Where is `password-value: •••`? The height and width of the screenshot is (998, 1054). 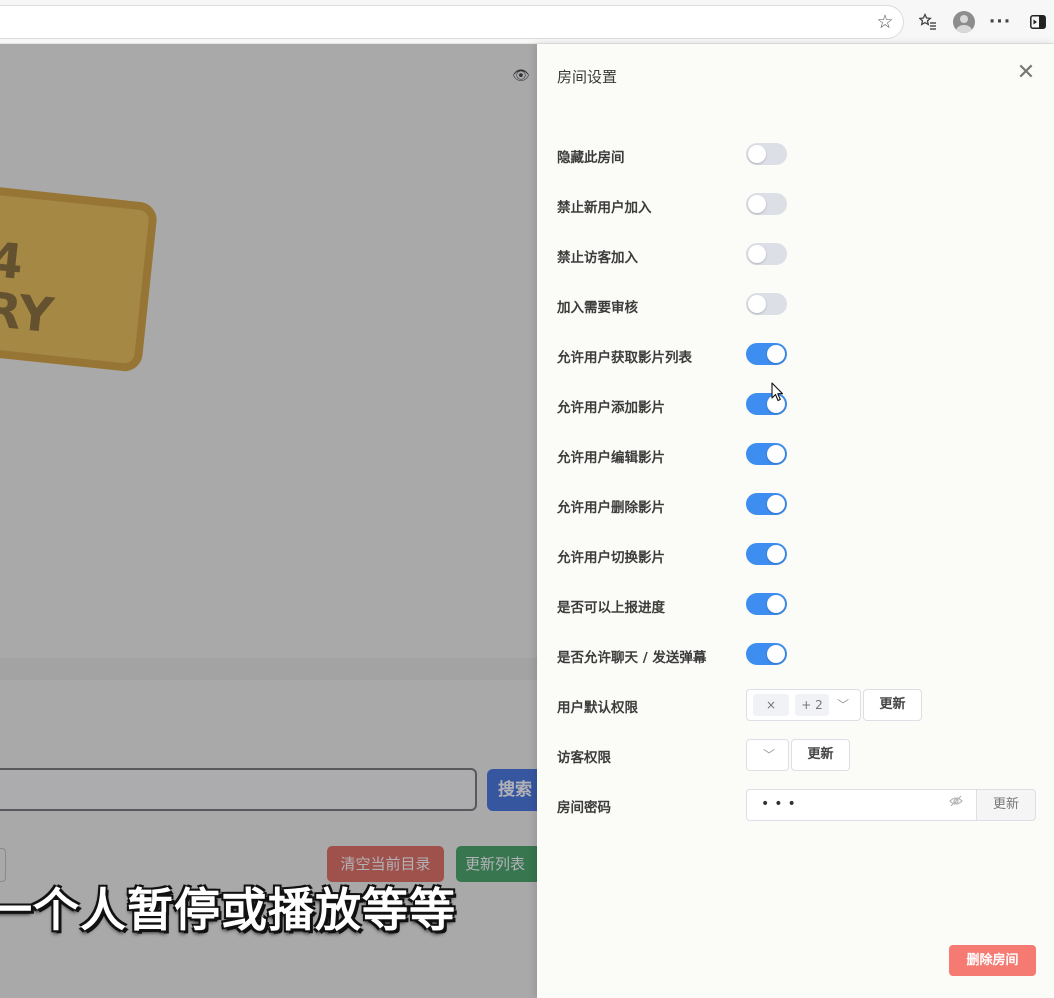
password-value: ••• is located at coordinates (781, 804).